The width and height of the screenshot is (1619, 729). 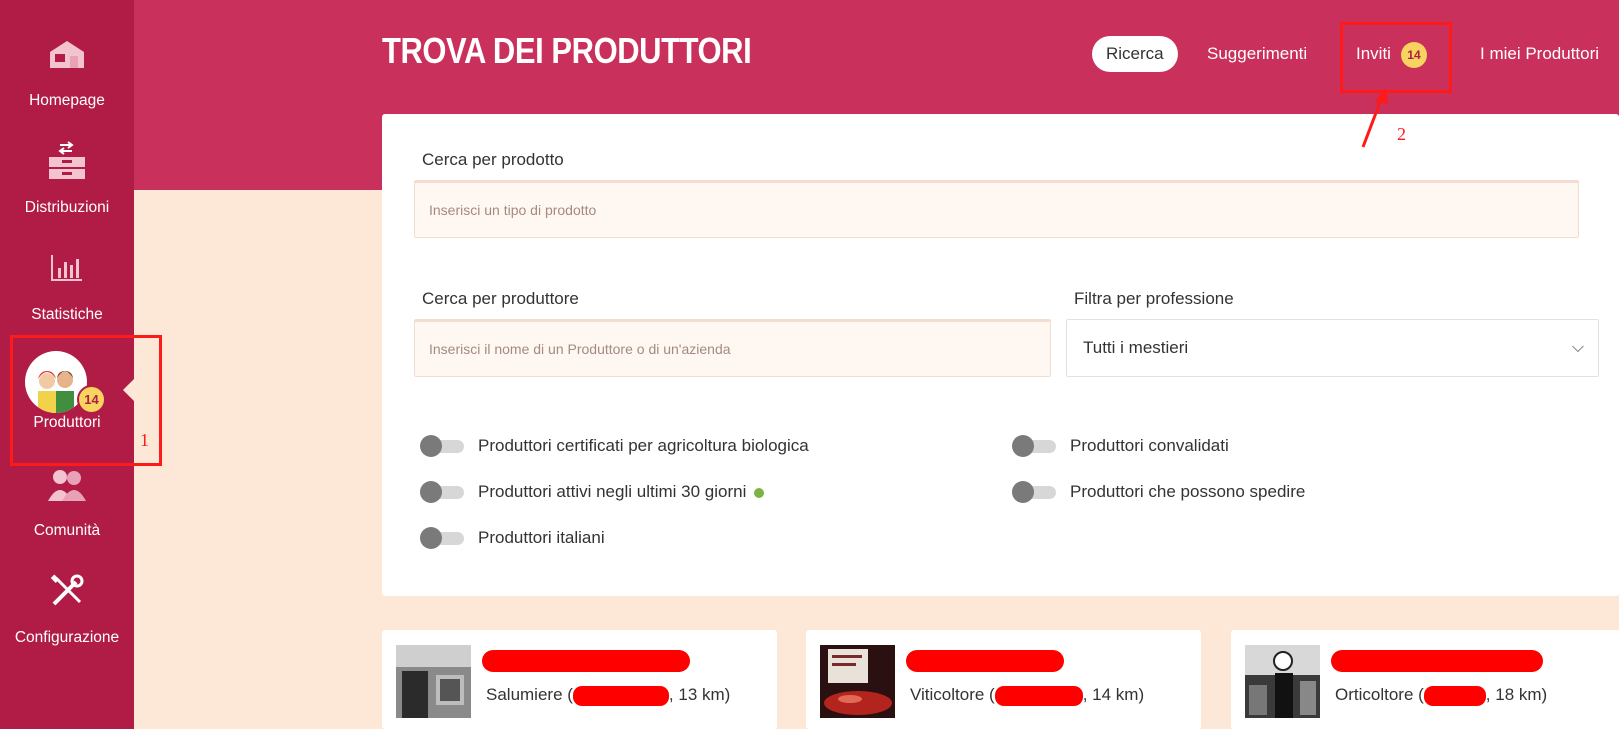 I want to click on sidebar-item-distribuzioni: Distribuzioni, so click(x=67, y=169).